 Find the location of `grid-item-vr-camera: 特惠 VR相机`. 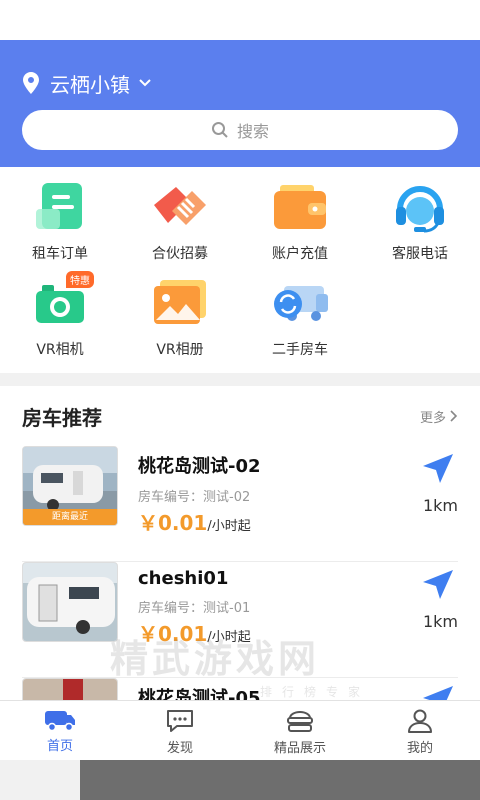

grid-item-vr-camera: 特惠 VR相机 is located at coordinates (60, 322).